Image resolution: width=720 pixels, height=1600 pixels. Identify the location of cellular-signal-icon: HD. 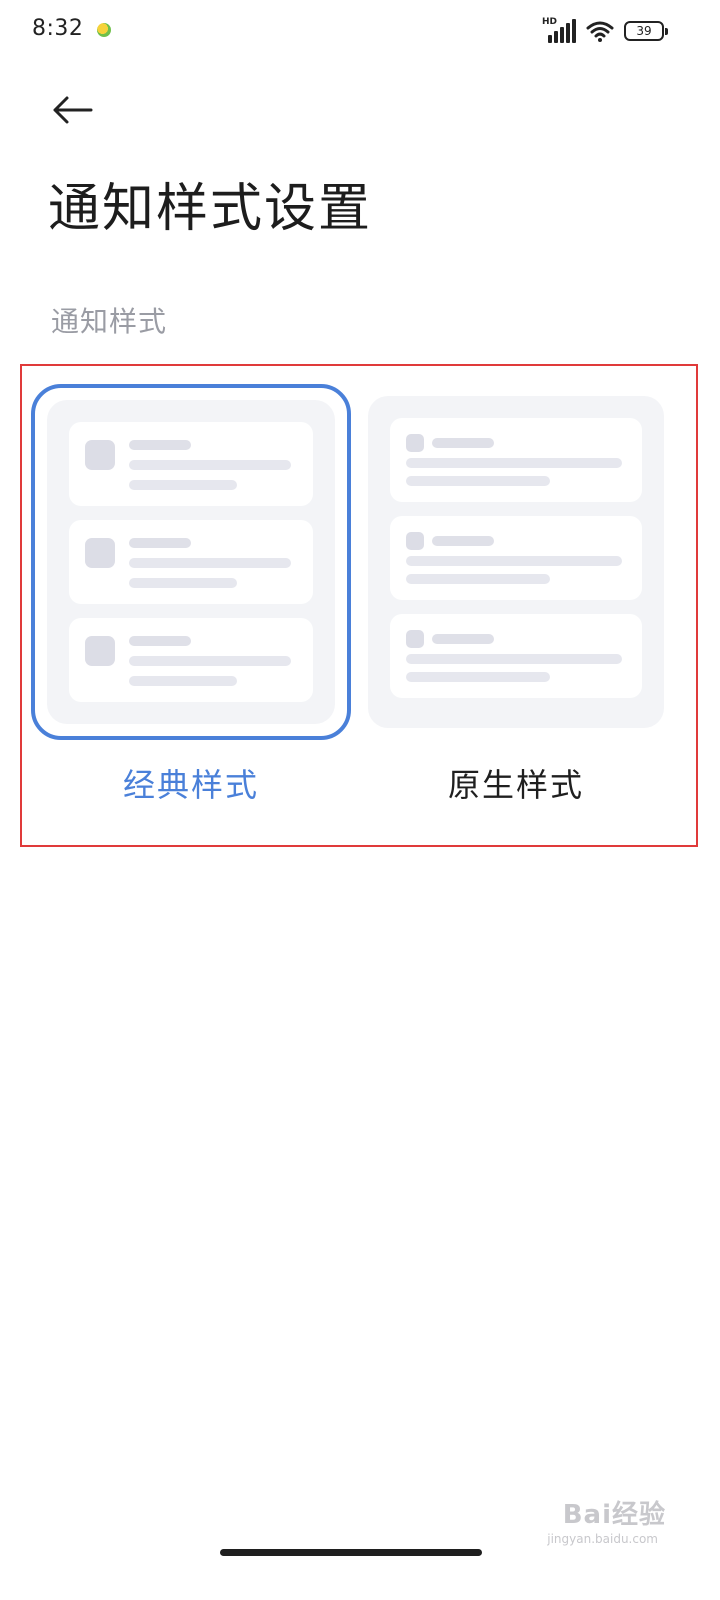
(559, 30).